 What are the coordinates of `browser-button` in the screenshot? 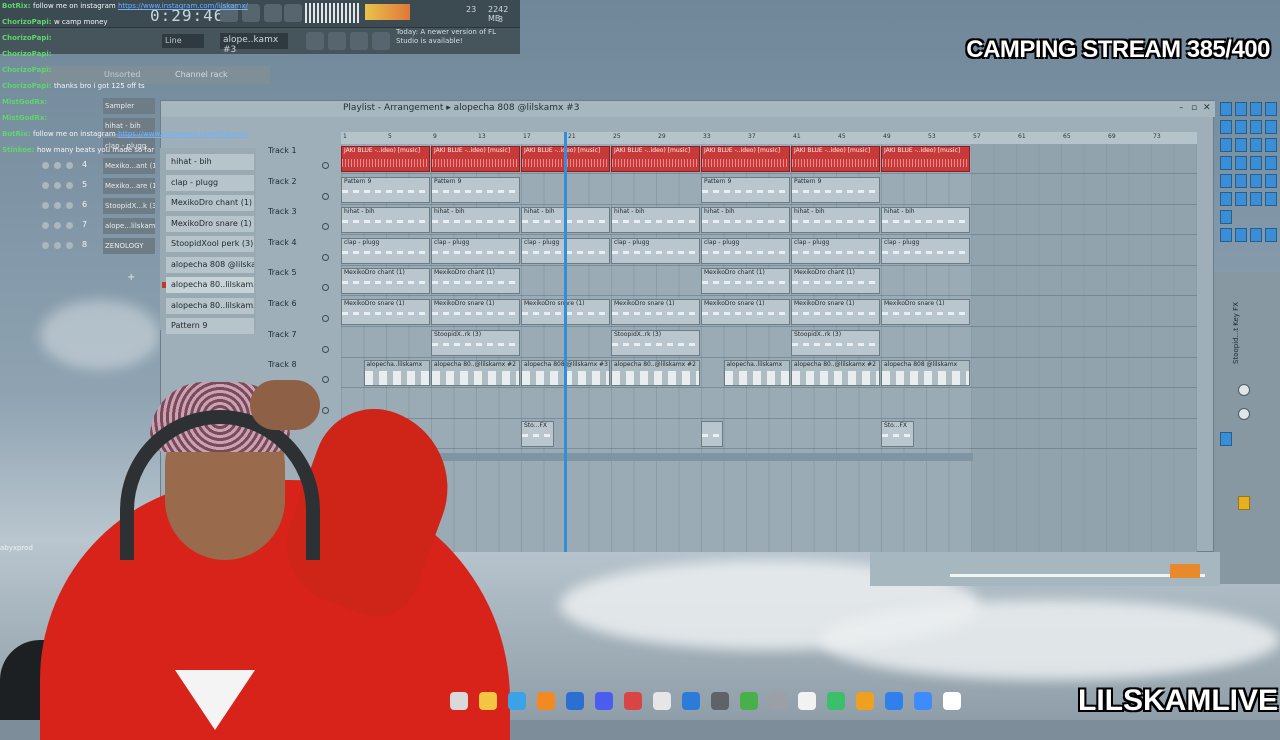 It's located at (381, 41).